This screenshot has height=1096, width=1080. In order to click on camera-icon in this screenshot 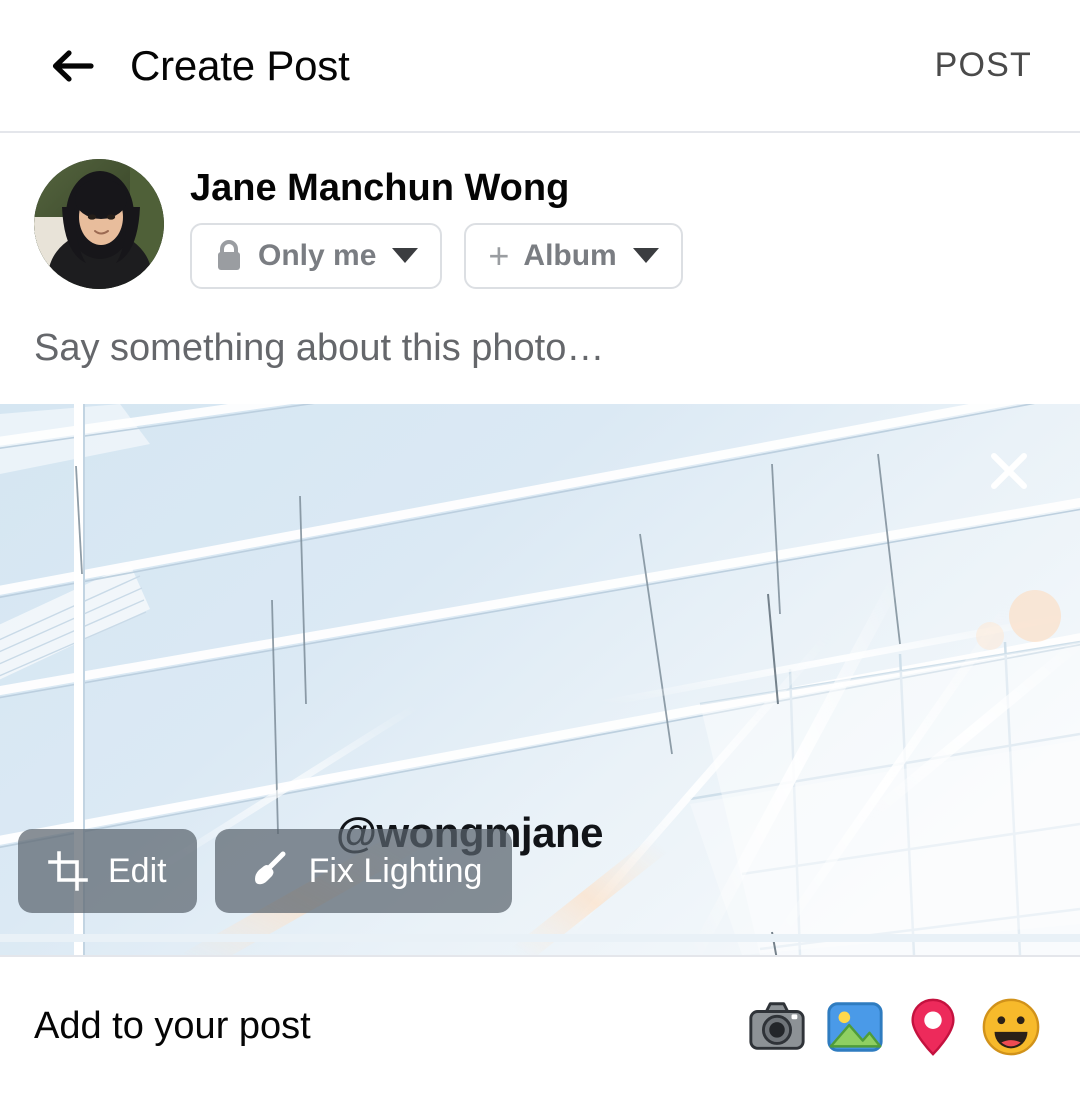, I will do `click(777, 1027)`.